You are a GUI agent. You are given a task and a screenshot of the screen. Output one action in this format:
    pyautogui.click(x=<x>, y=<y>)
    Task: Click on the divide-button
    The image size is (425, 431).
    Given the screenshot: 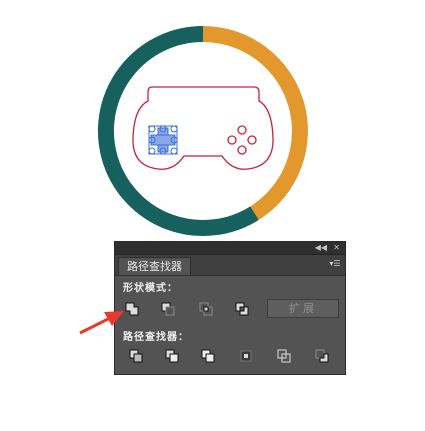 What is the action you would take?
    pyautogui.click(x=136, y=356)
    